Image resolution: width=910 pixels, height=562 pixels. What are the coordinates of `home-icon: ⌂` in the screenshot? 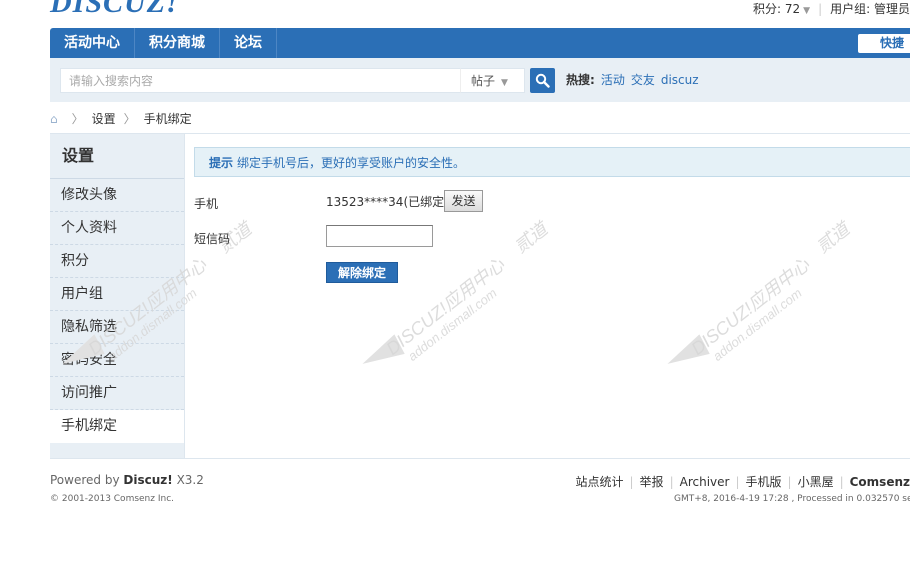 It's located at (54, 119).